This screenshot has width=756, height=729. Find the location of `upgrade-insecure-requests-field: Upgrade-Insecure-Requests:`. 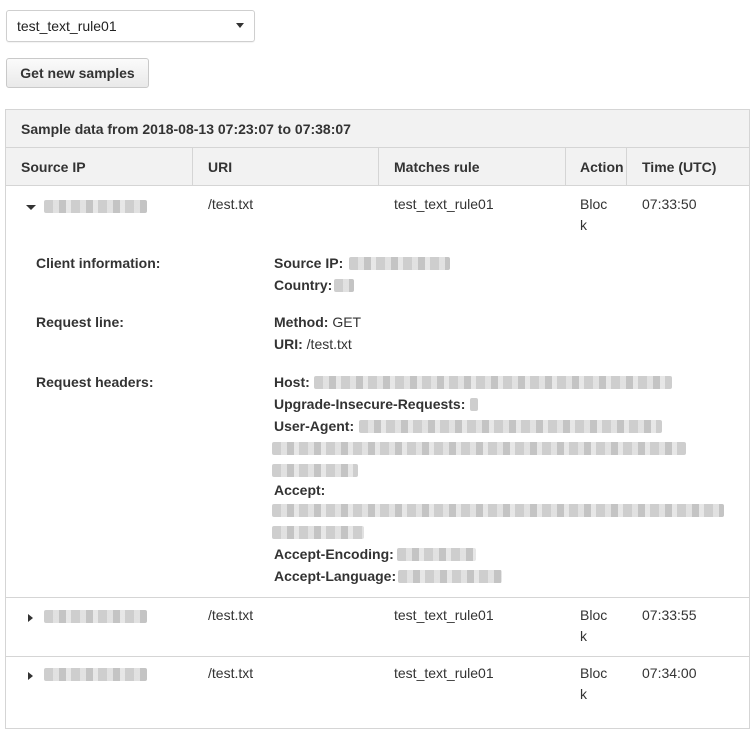

upgrade-insecure-requests-field: Upgrade-Insecure-Requests: is located at coordinates (370, 404).